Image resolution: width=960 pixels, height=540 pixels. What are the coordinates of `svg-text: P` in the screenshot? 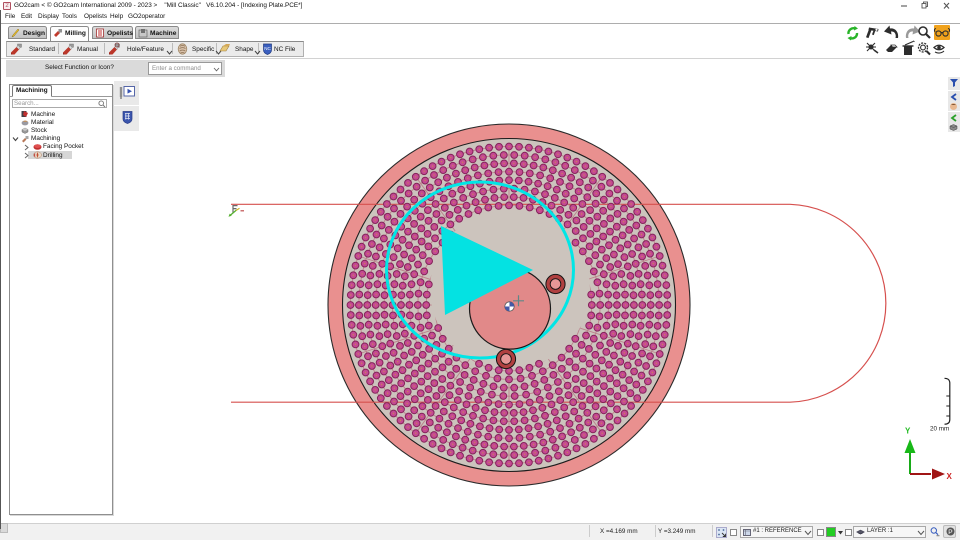 It's located at (950, 532).